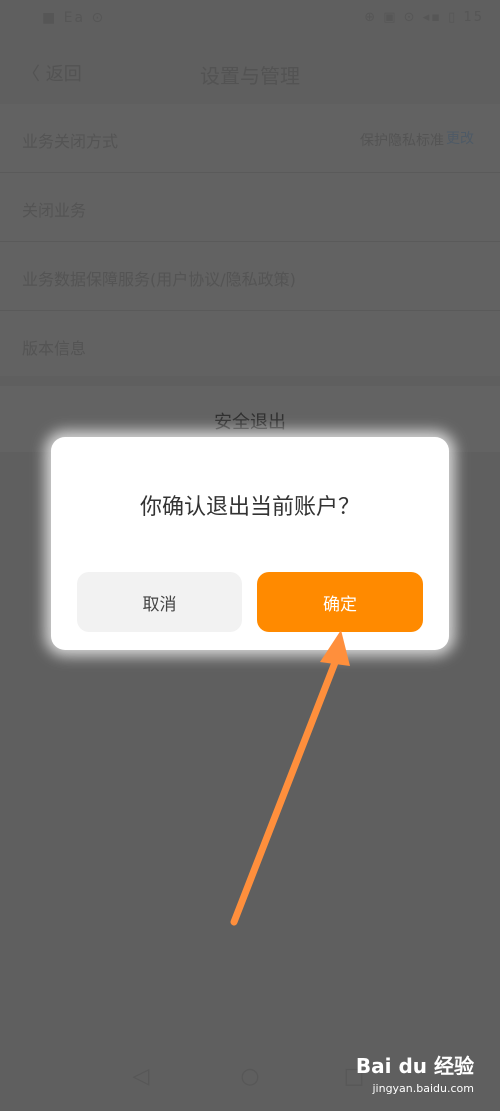 The width and height of the screenshot is (500, 1111). Describe the element at coordinates (249, 507) in the screenshot. I see `dialog-message: 你确认退出当前账户？` at that location.